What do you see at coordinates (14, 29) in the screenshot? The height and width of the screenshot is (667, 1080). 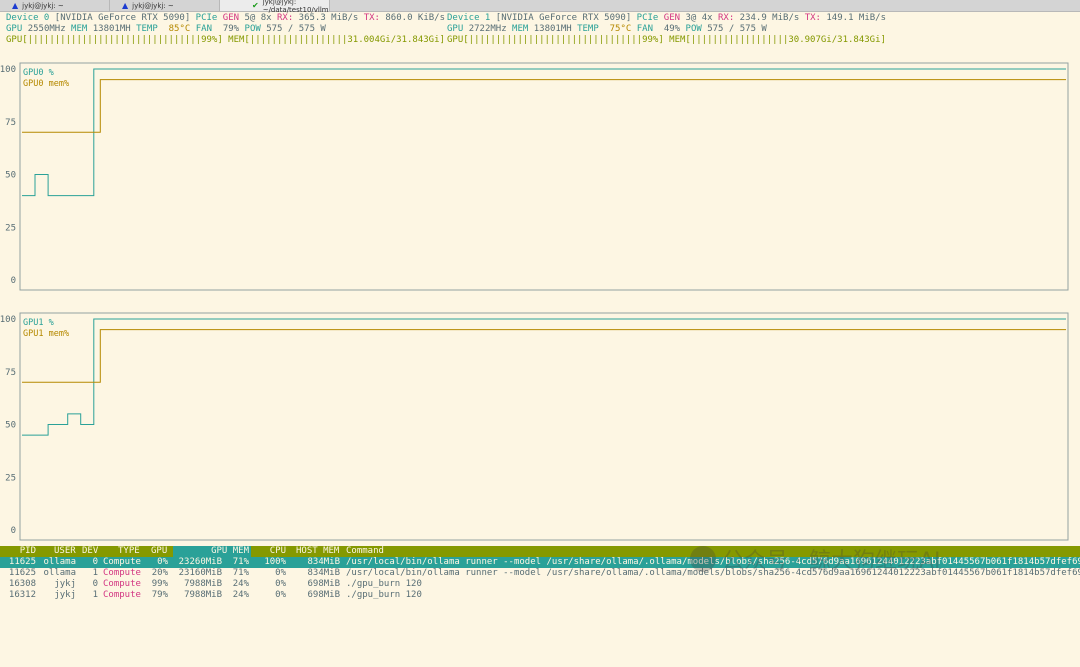 I see `gpu-clock-label: GPU` at bounding box center [14, 29].